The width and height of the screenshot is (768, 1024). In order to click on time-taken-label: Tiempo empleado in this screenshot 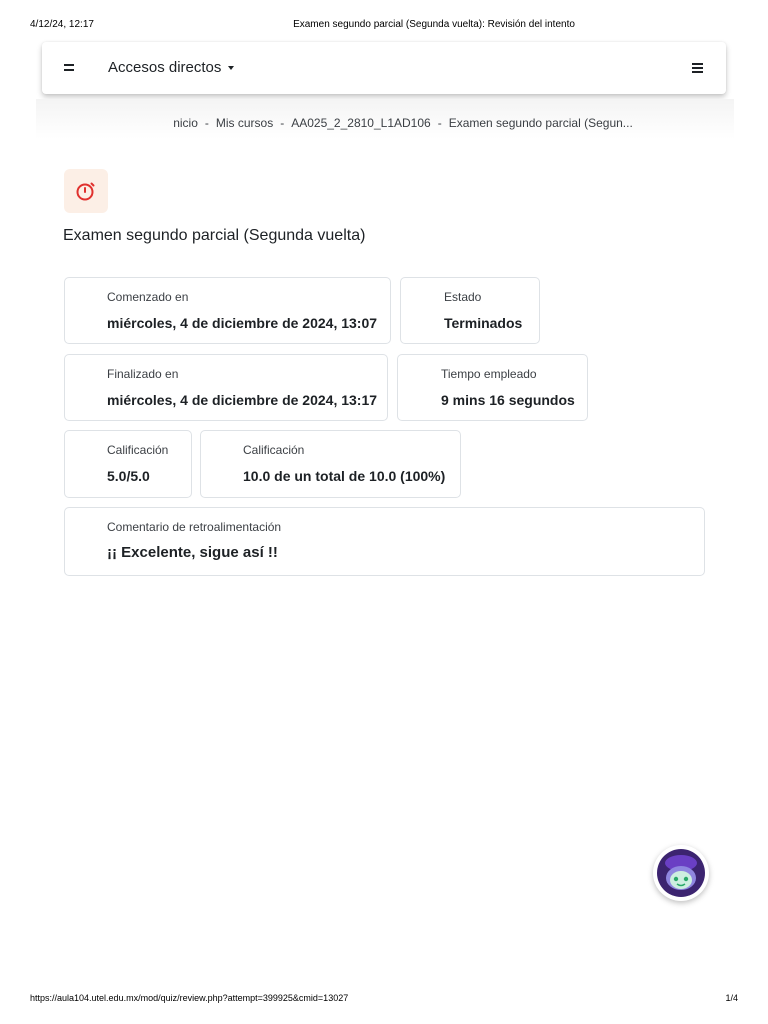, I will do `click(489, 374)`.